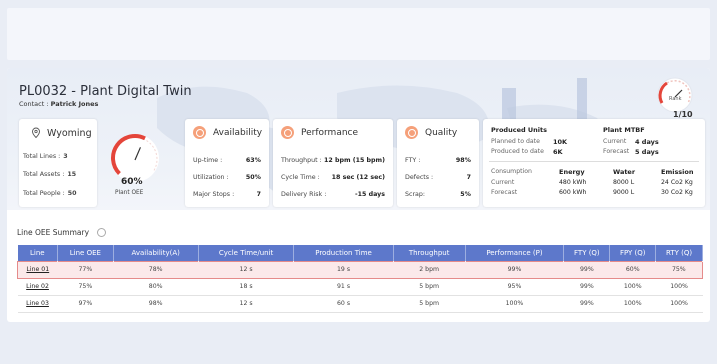 Image resolution: width=717 pixels, height=364 pixels. I want to click on table-cell: 98%, so click(156, 304).